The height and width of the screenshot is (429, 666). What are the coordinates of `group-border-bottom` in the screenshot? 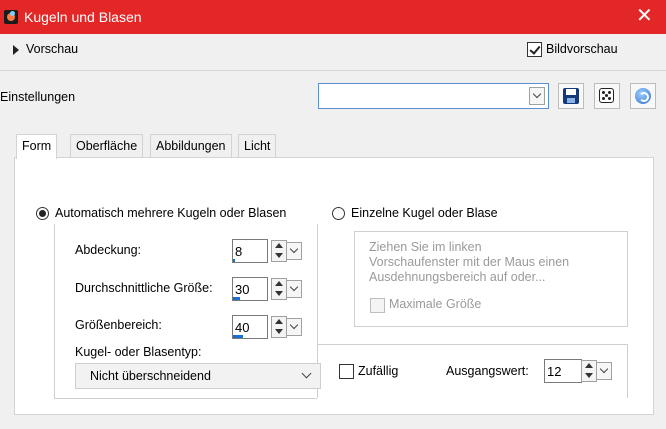 It's located at (185, 398).